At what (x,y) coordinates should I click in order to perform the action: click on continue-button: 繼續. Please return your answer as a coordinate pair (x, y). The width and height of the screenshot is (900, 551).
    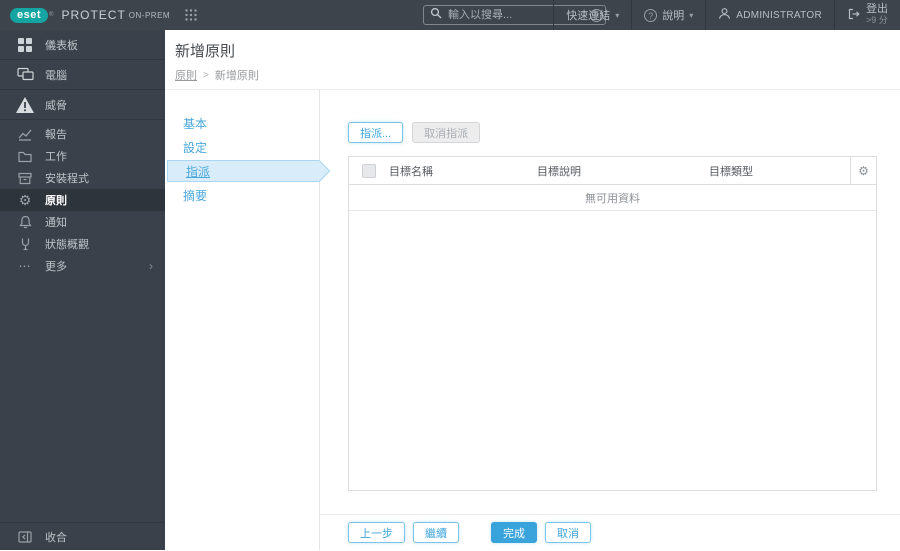
    Looking at the image, I should click on (436, 532).